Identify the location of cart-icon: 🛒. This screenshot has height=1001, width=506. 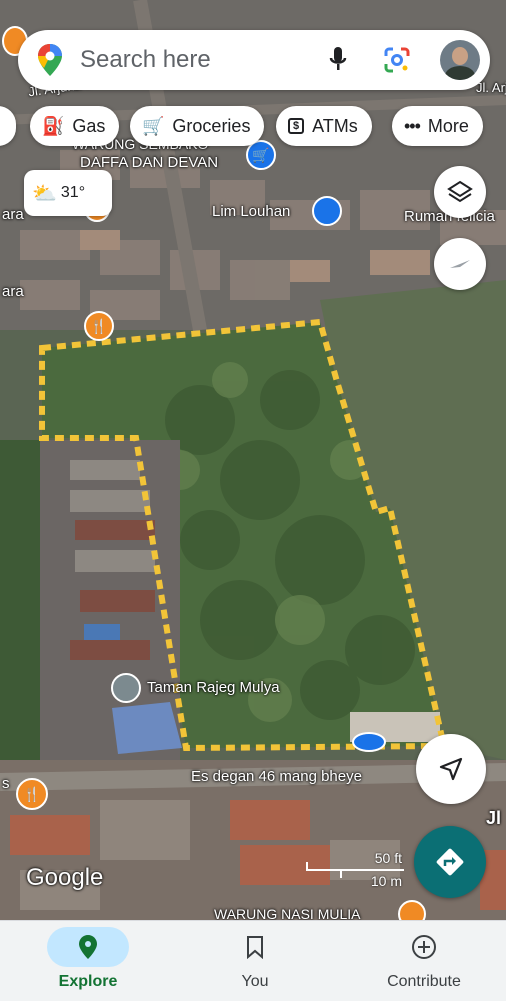
(153, 125).